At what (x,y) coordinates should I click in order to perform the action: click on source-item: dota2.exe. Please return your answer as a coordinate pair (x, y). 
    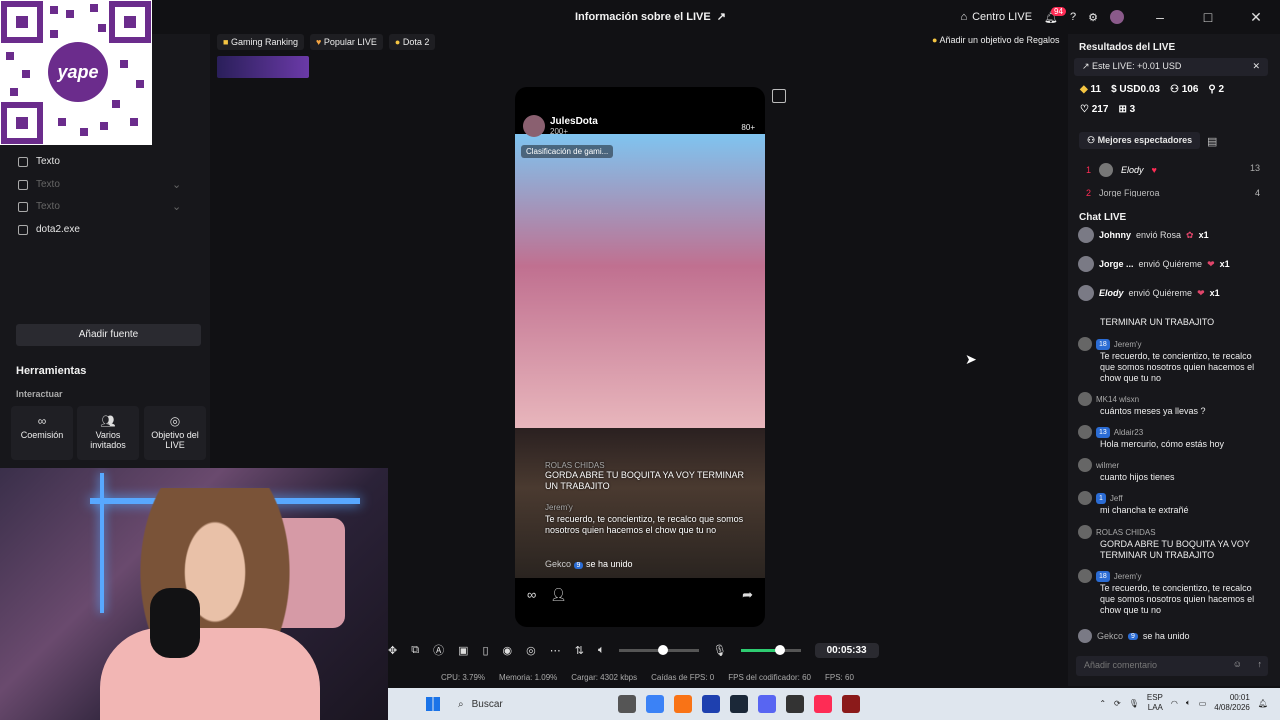
    Looking at the image, I should click on (49, 229).